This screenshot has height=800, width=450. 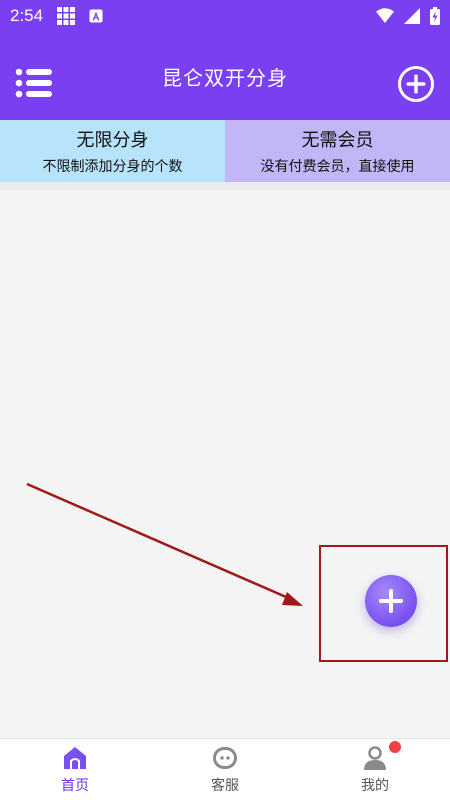 I want to click on nav-customer-service: 客服, so click(x=225, y=769).